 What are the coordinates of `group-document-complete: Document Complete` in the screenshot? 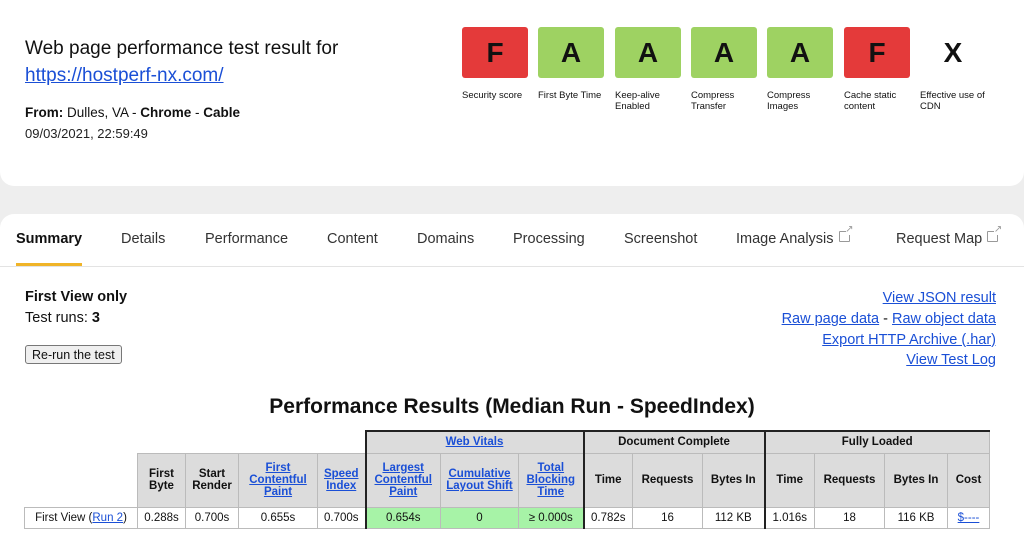 It's located at (674, 442).